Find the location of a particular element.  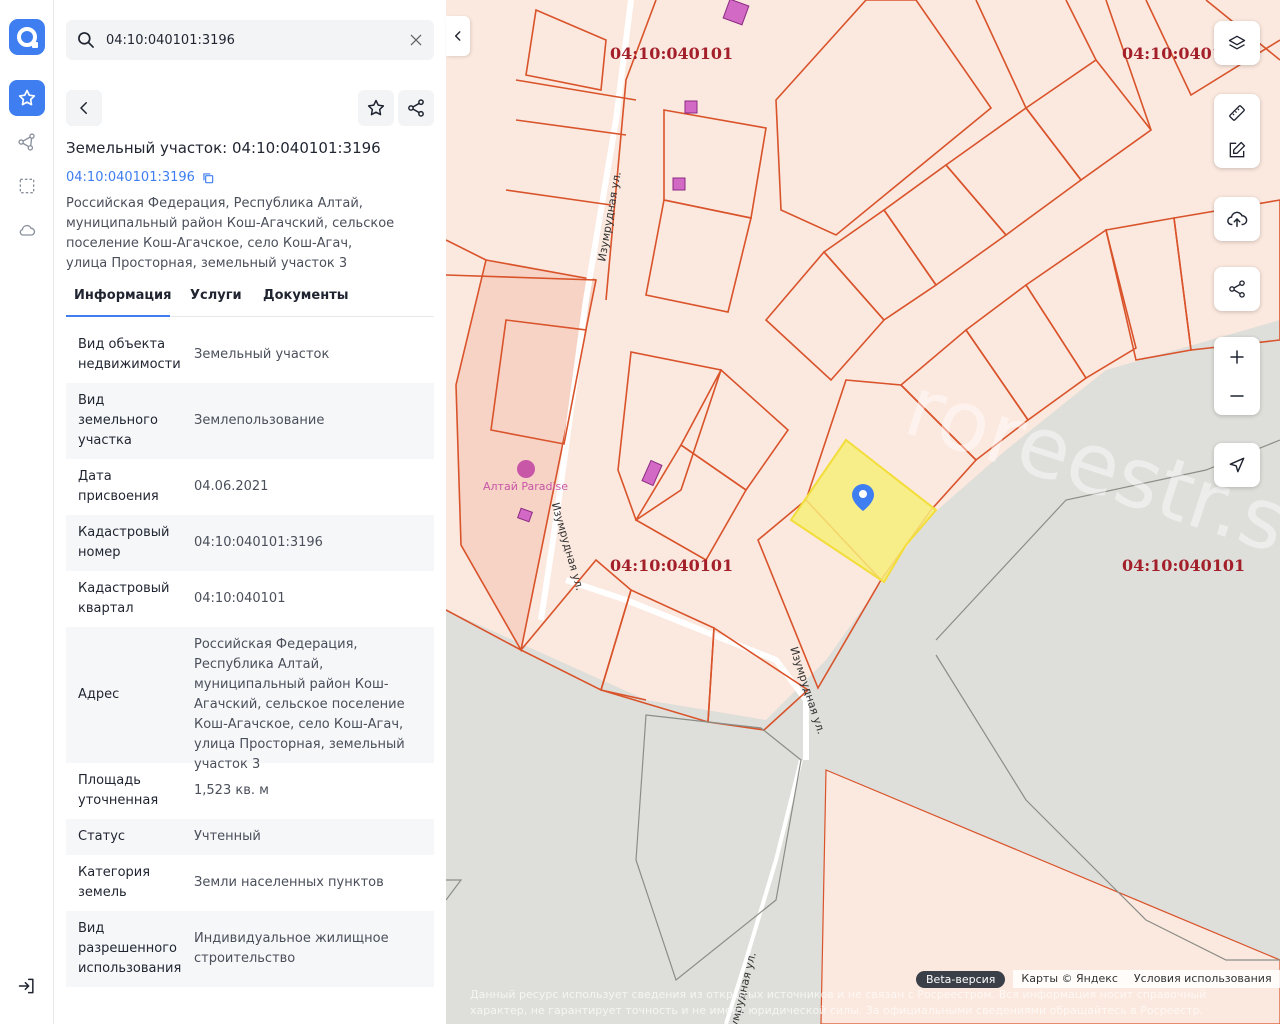

back-button is located at coordinates (84, 108).